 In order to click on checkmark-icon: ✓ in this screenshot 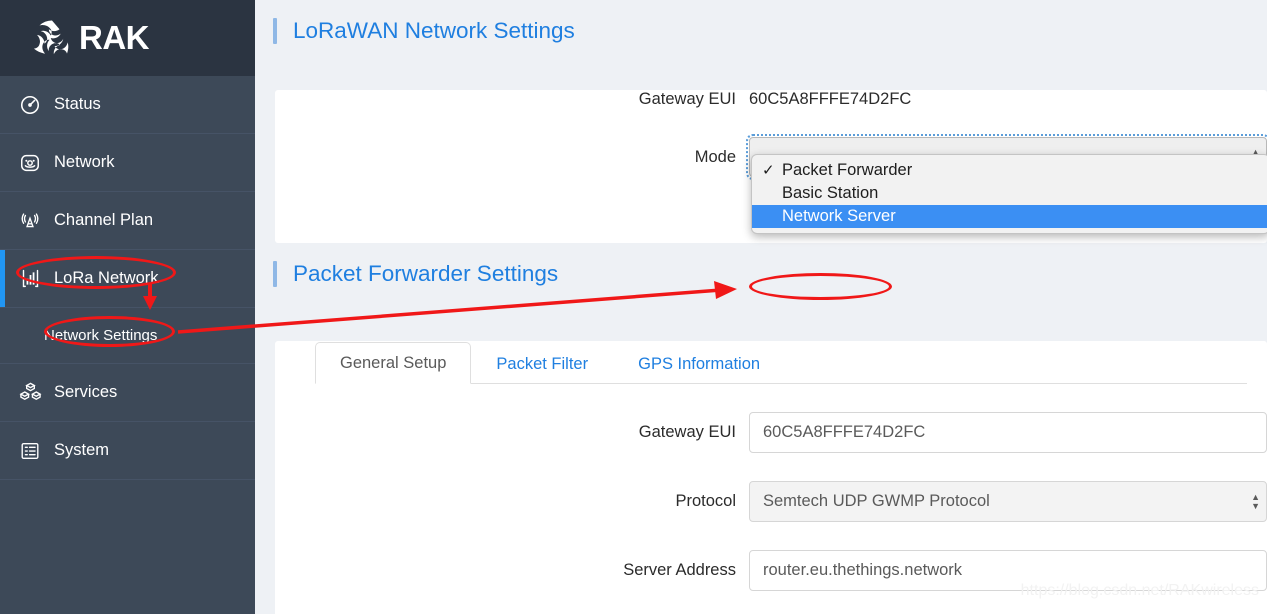, I will do `click(768, 170)`.